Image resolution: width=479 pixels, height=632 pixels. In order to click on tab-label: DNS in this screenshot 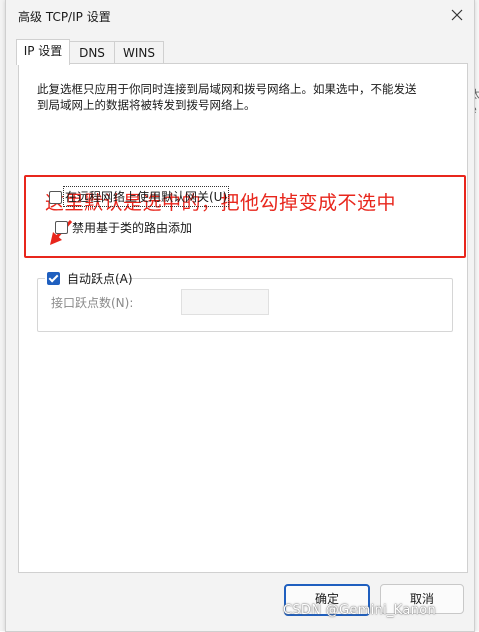, I will do `click(92, 53)`.